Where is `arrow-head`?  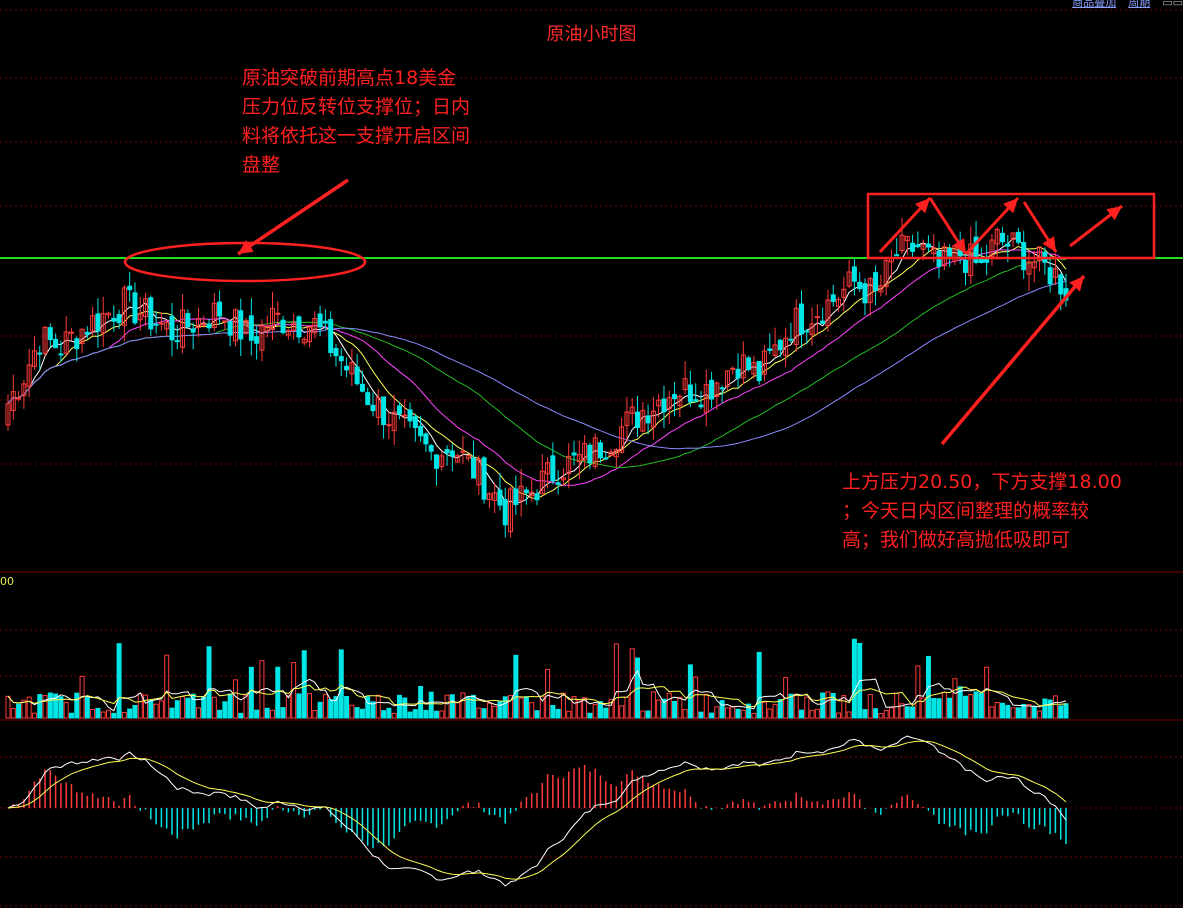
arrow-head is located at coordinates (1114, 213).